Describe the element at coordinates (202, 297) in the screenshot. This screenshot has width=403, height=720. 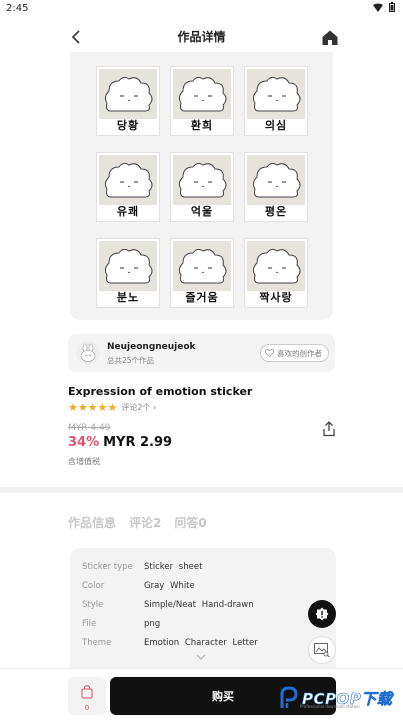
I see `sticker-label: 즐거움` at that location.